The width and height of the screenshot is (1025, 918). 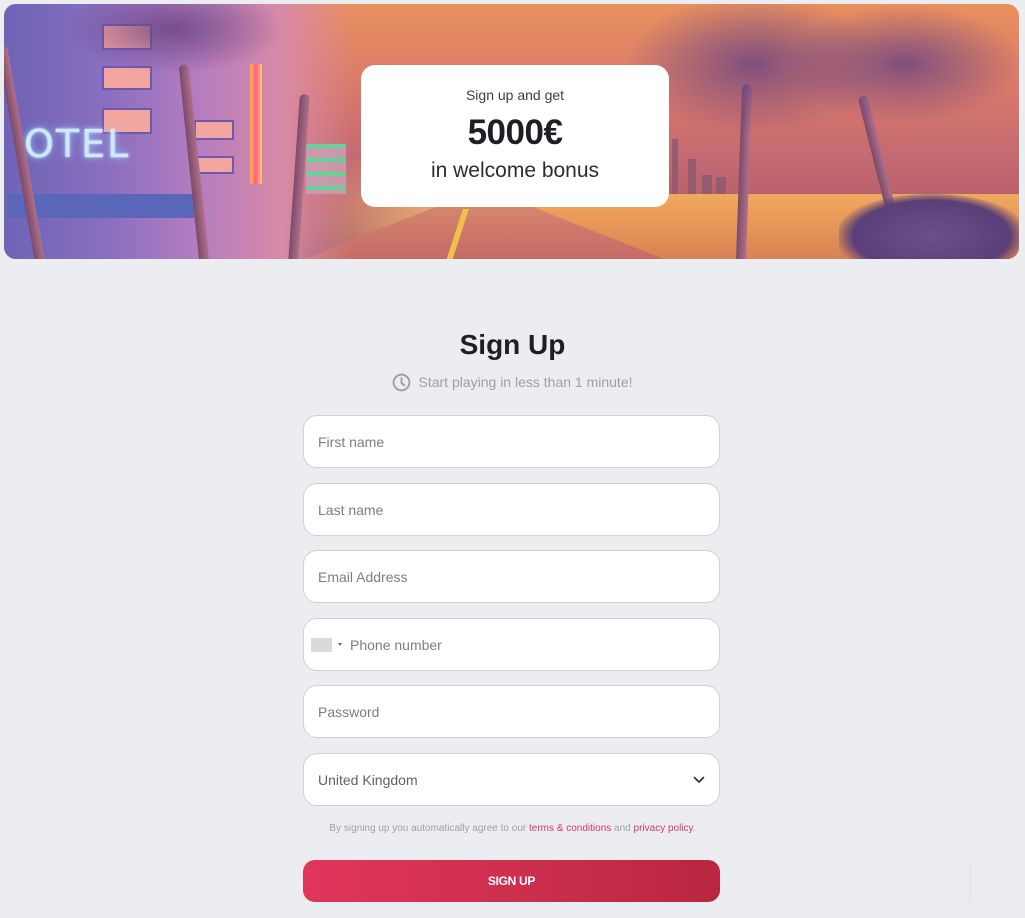 What do you see at coordinates (622, 828) in the screenshot?
I see `terms-middle: and` at bounding box center [622, 828].